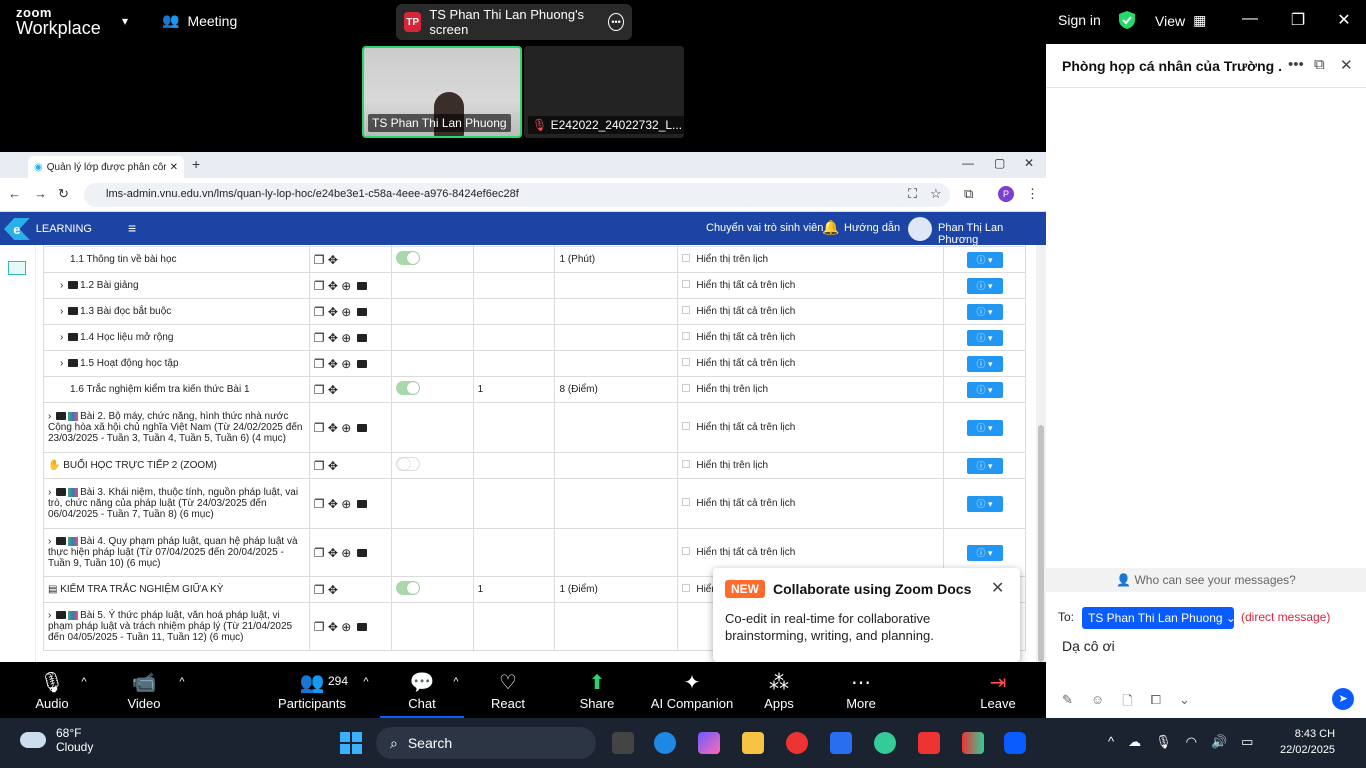  What do you see at coordinates (764, 228) in the screenshot?
I see `switch-role-link: Chuyển vai trò sinh viên` at bounding box center [764, 228].